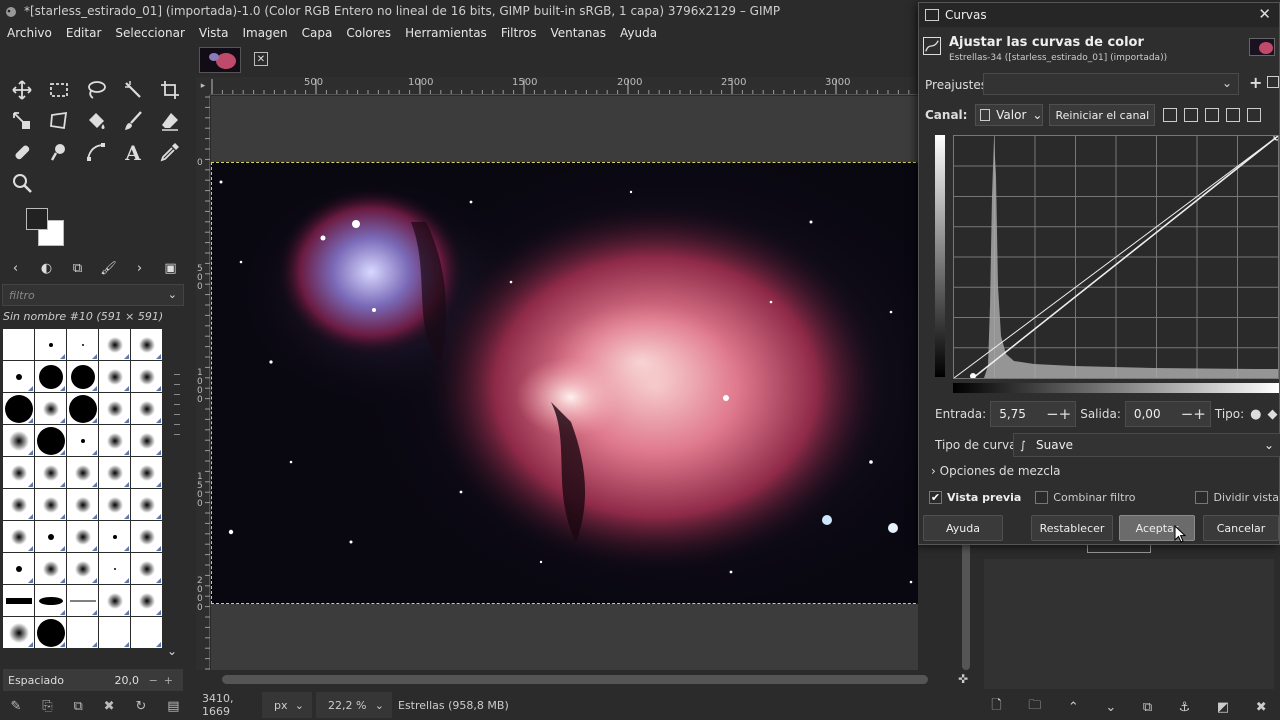  Describe the element at coordinates (177, 488) in the screenshot. I see `brush-scrollbar` at that location.